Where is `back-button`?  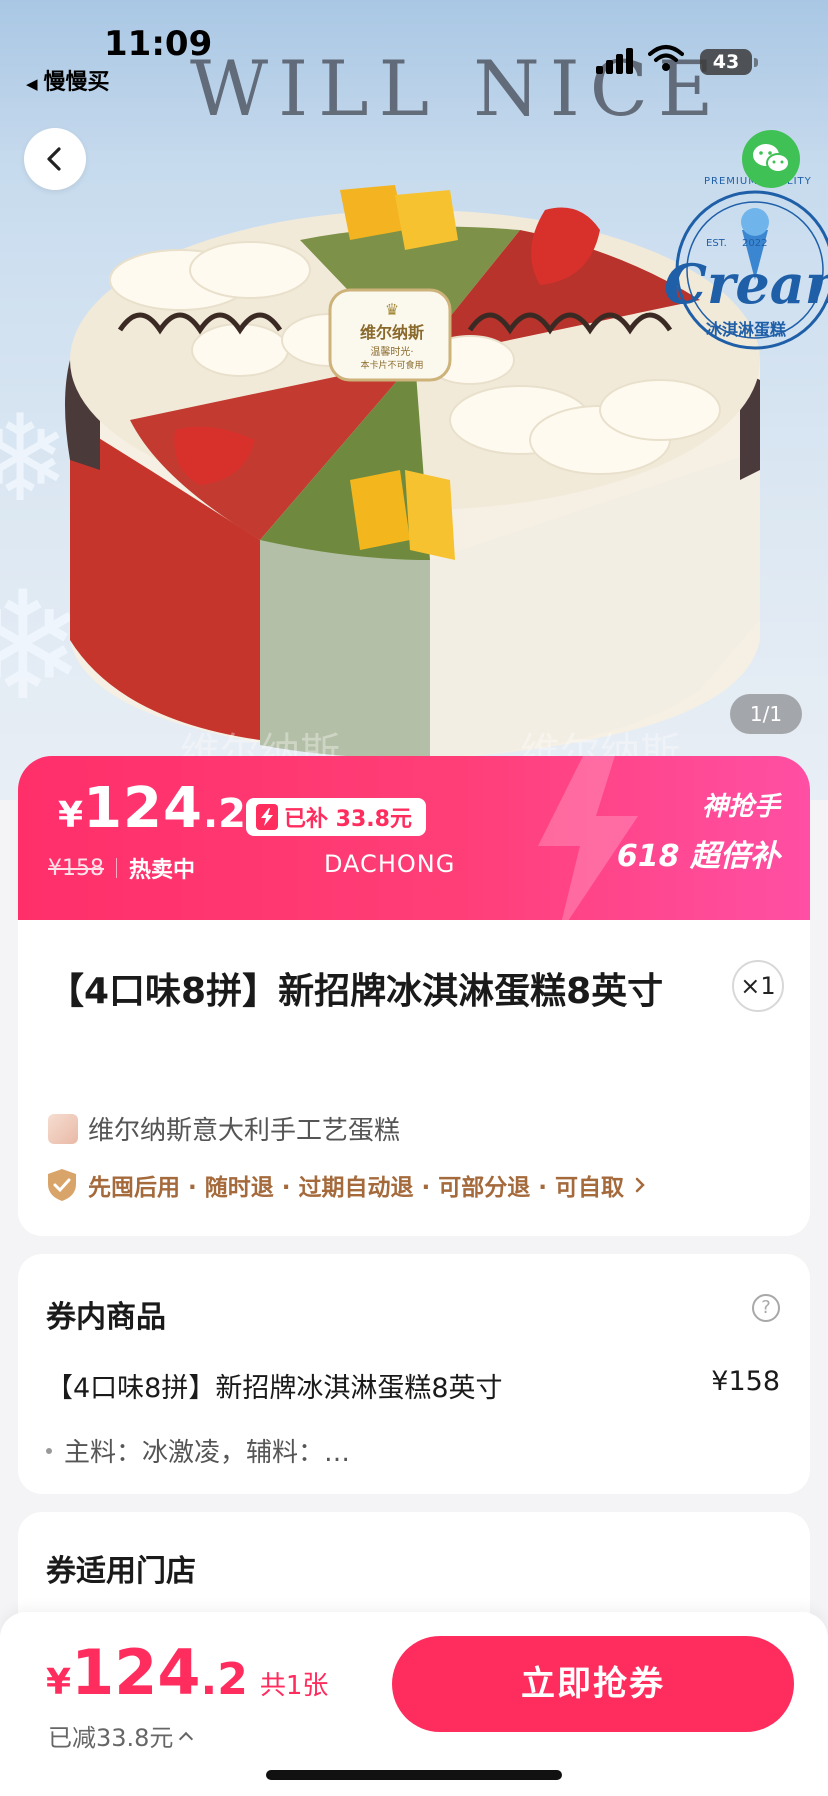
back-button is located at coordinates (55, 159).